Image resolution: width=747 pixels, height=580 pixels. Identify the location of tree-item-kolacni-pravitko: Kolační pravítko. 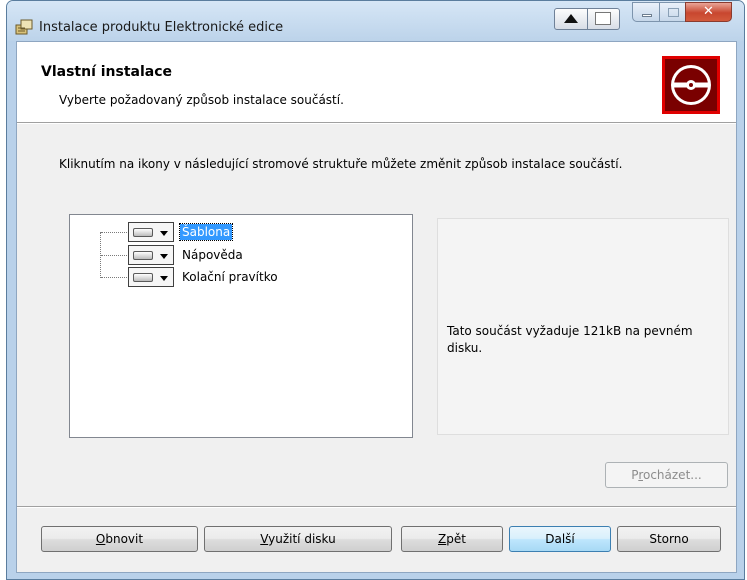
(230, 277).